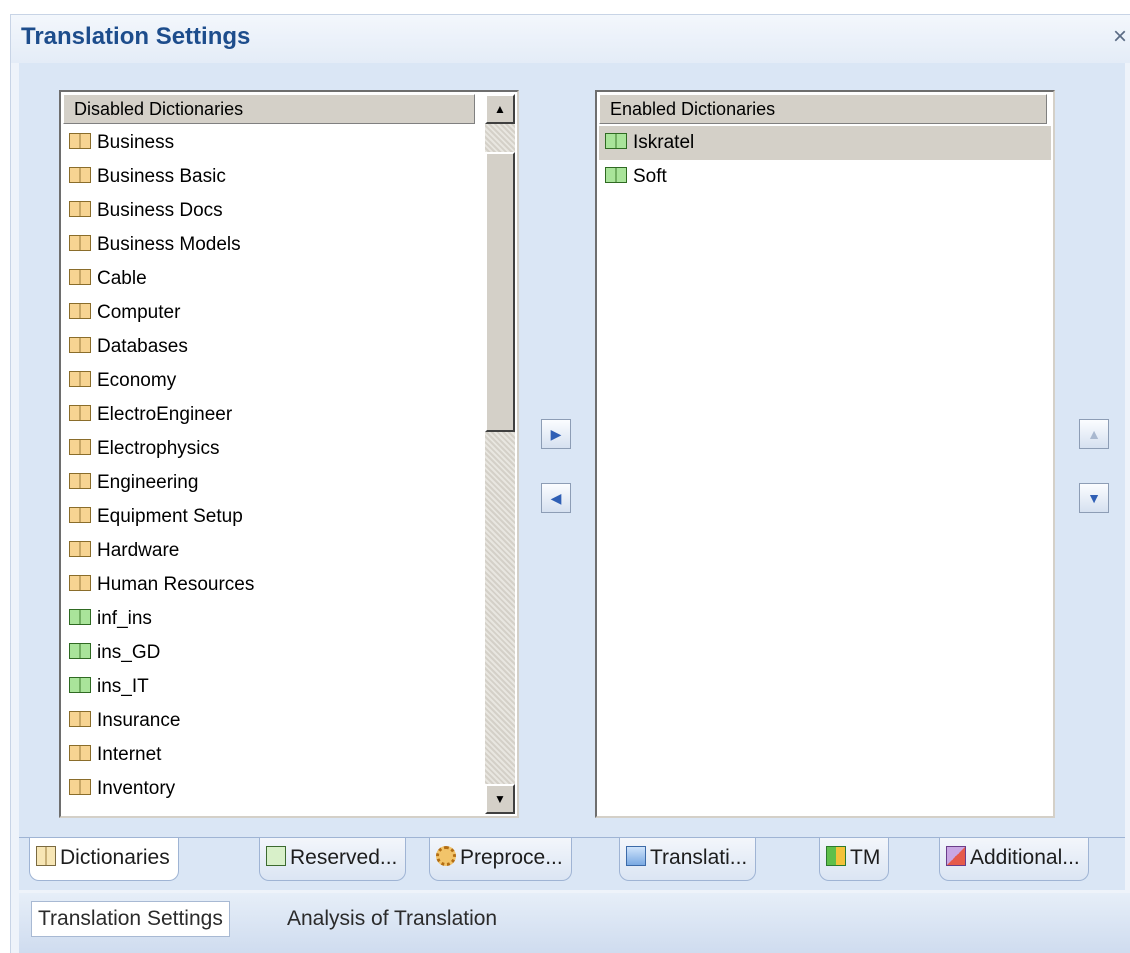 The width and height of the screenshot is (1130, 953). What do you see at coordinates (130, 919) in the screenshot?
I see `bottom-tab-translation-settings: Translation Settings` at bounding box center [130, 919].